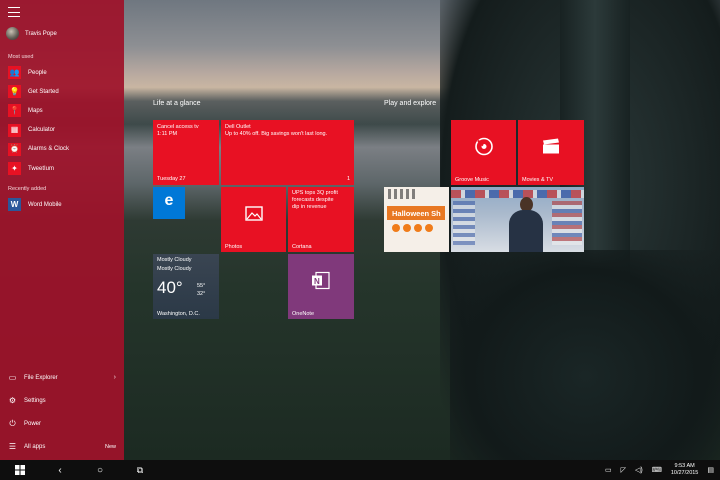 This screenshot has width=720, height=480. What do you see at coordinates (309, 207) in the screenshot?
I see `news-headline-line: dip in revenue` at bounding box center [309, 207].